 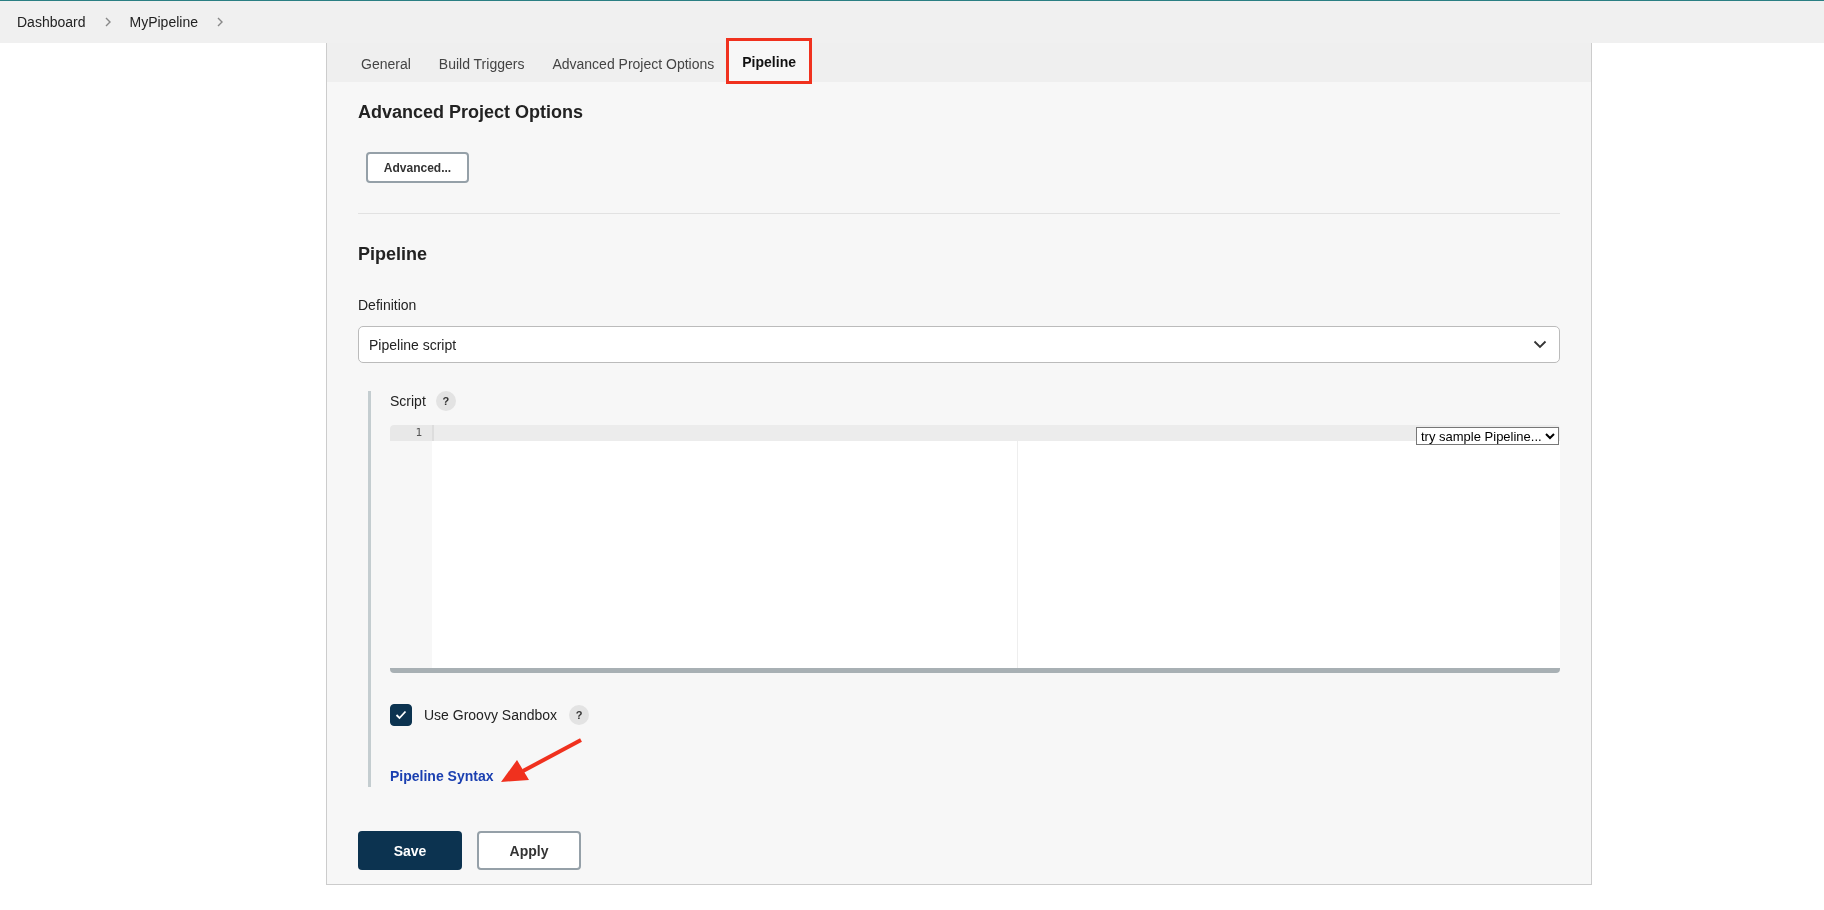 What do you see at coordinates (411, 433) in the screenshot?
I see `line-number: 1` at bounding box center [411, 433].